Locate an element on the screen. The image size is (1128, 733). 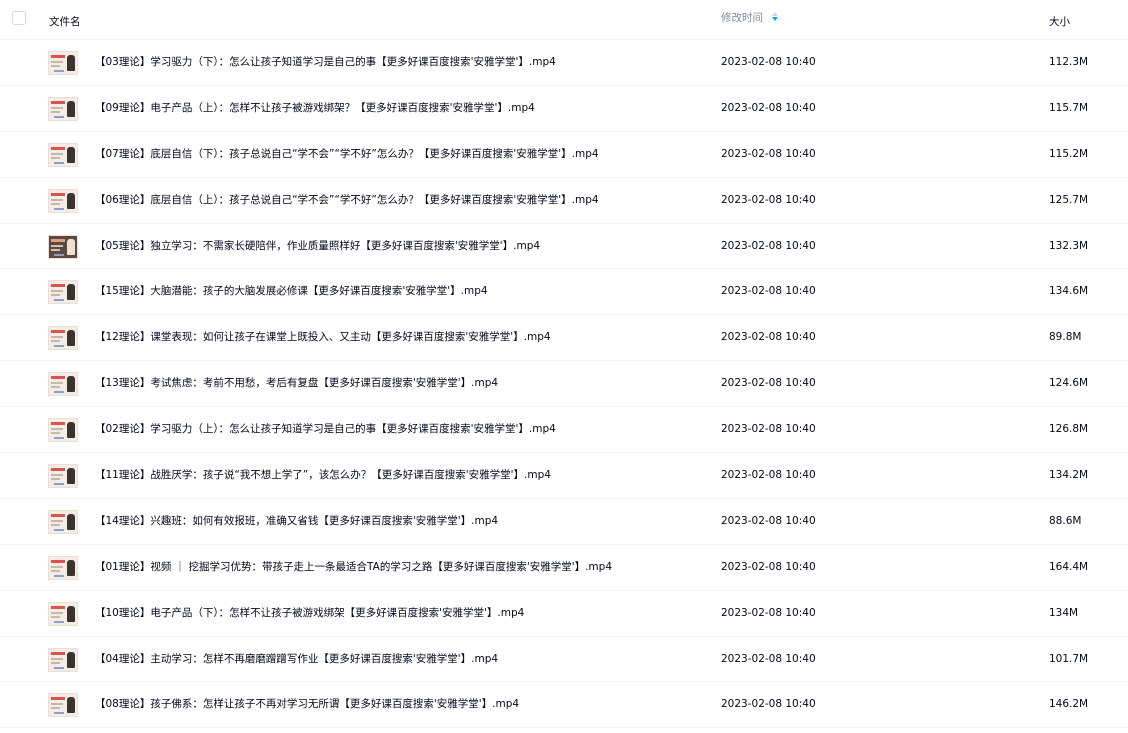
file-size: 89.8M is located at coordinates (1065, 337).